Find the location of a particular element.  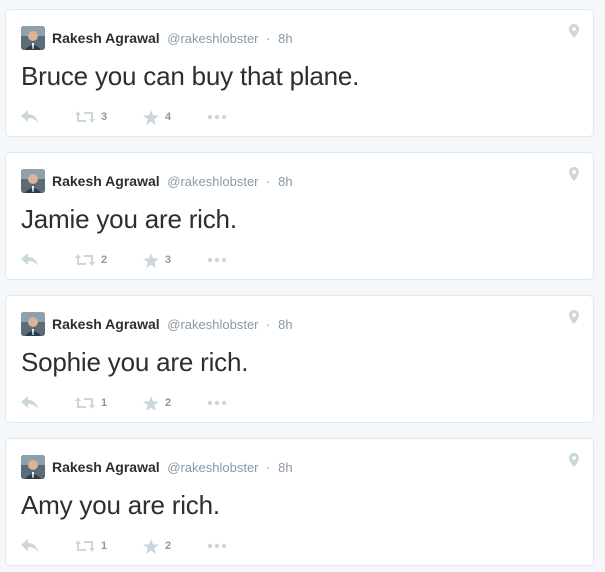

tweet-actions: 3 4 is located at coordinates (171, 117).